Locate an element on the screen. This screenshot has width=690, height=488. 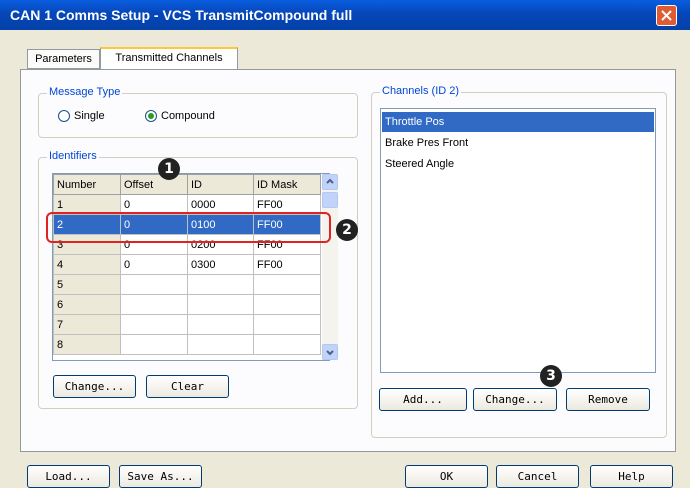
grid-scrollbar is located at coordinates (330, 267).